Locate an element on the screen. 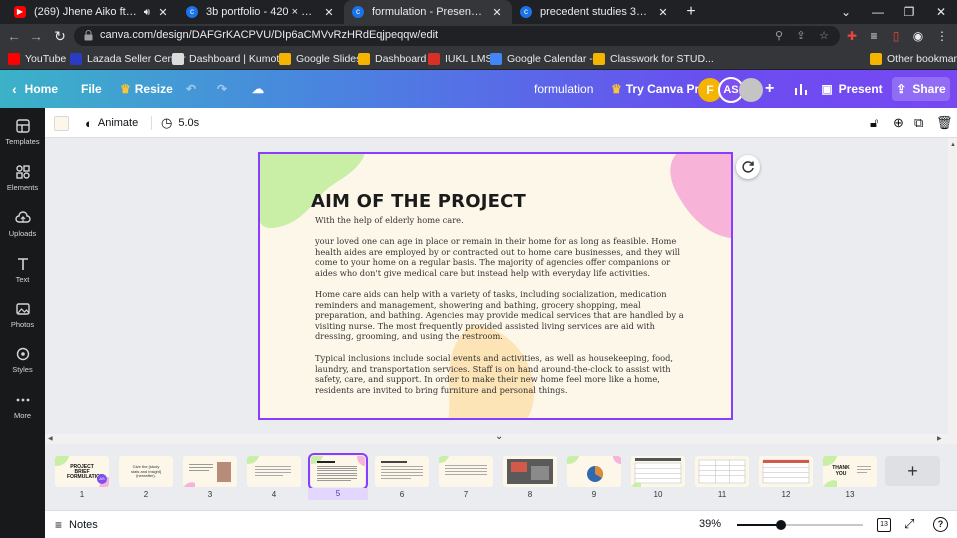  minimize-icon: — is located at coordinates (878, 12).